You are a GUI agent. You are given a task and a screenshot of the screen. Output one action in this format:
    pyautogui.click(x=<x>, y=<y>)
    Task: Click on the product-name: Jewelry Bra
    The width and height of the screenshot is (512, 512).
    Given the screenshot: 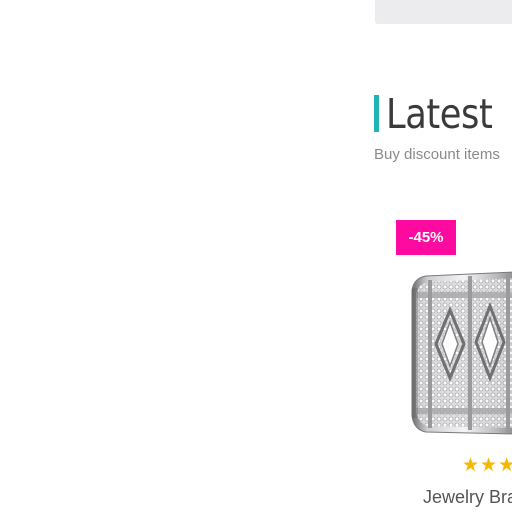 What is the action you would take?
    pyautogui.click(x=467, y=497)
    